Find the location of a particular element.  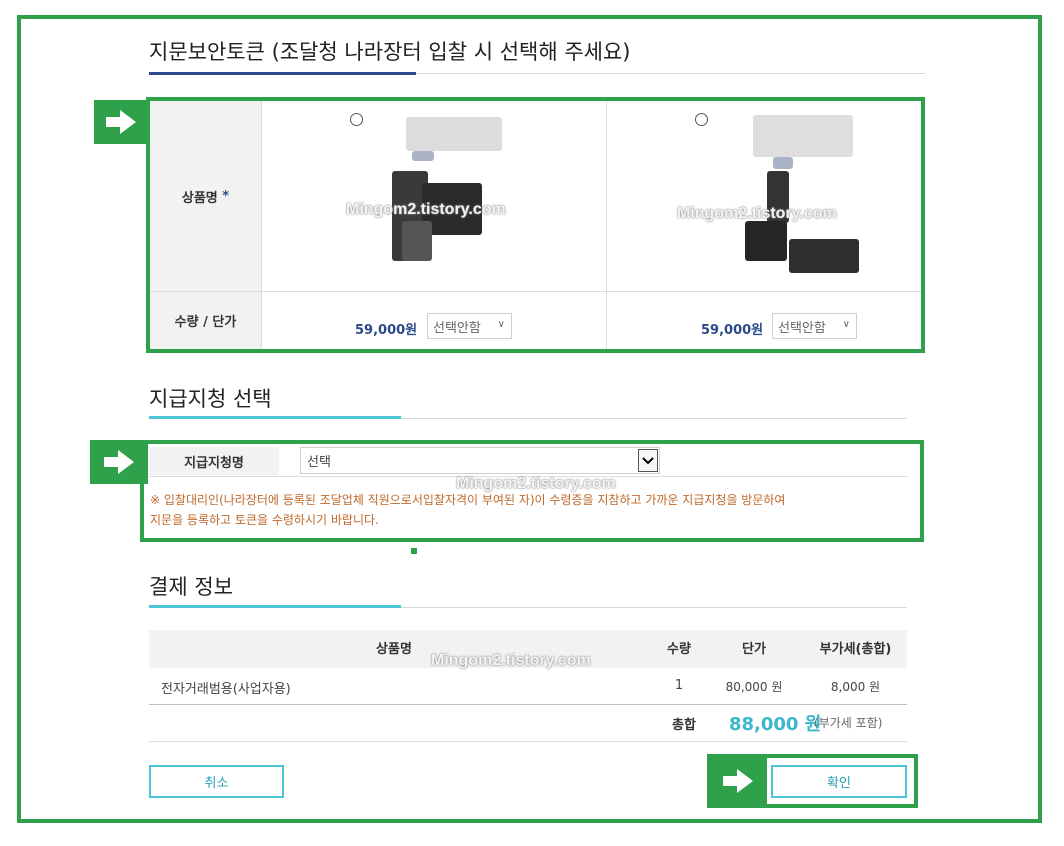

row-price: 80,000 원 is located at coordinates (754, 687).